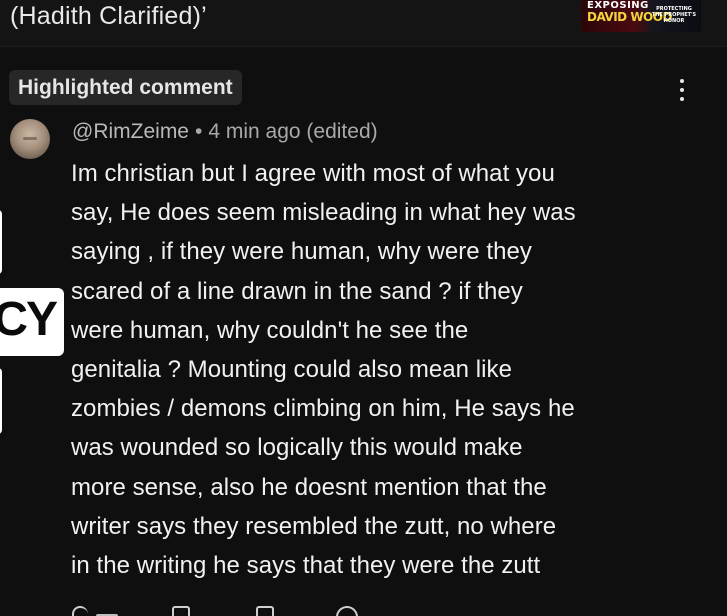  I want to click on comment-author: @RimZeime, so click(130, 131).